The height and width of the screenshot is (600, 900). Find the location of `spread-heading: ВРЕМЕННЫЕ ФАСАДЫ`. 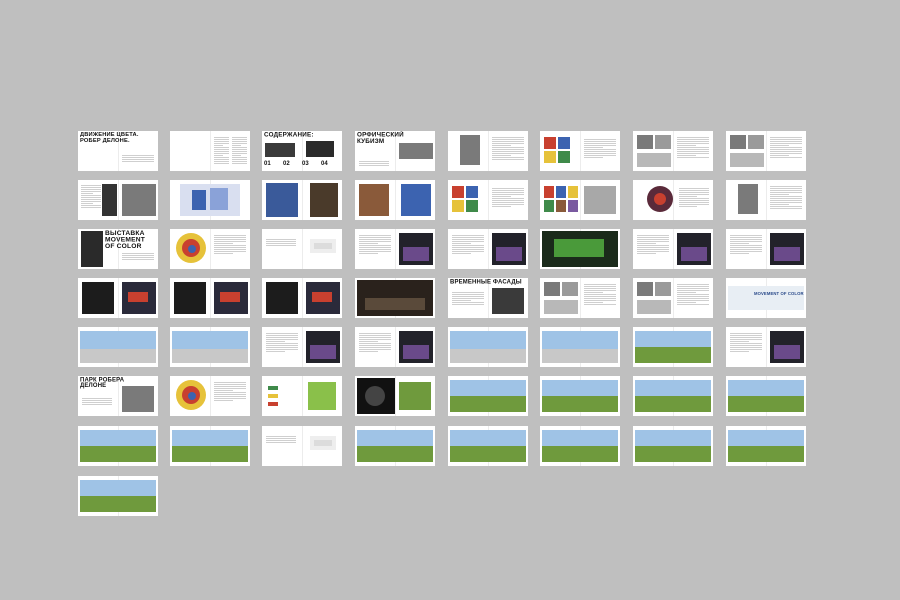

spread-heading: ВРЕМЕННЫЕ ФАСАДЫ is located at coordinates (486, 282).